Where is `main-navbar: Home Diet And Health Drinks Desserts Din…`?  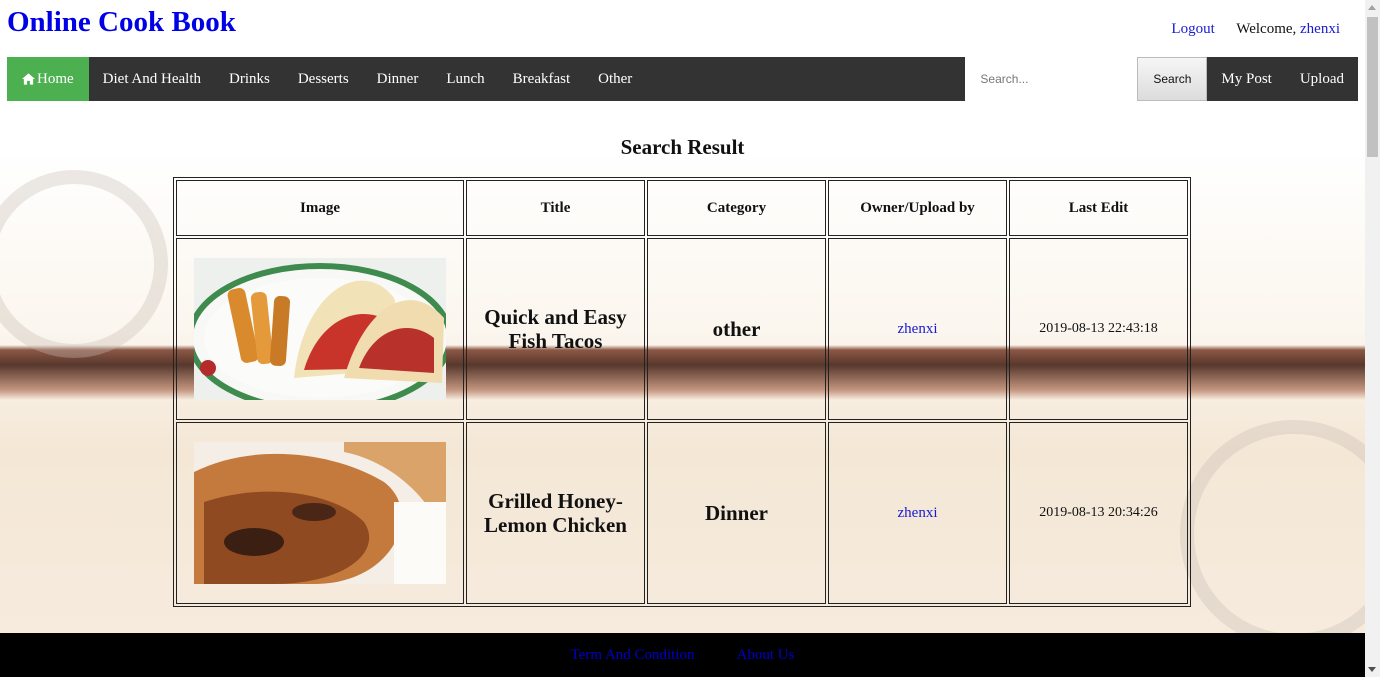
main-navbar: Home Diet And Health Drinks Desserts Din… is located at coordinates (682, 79).